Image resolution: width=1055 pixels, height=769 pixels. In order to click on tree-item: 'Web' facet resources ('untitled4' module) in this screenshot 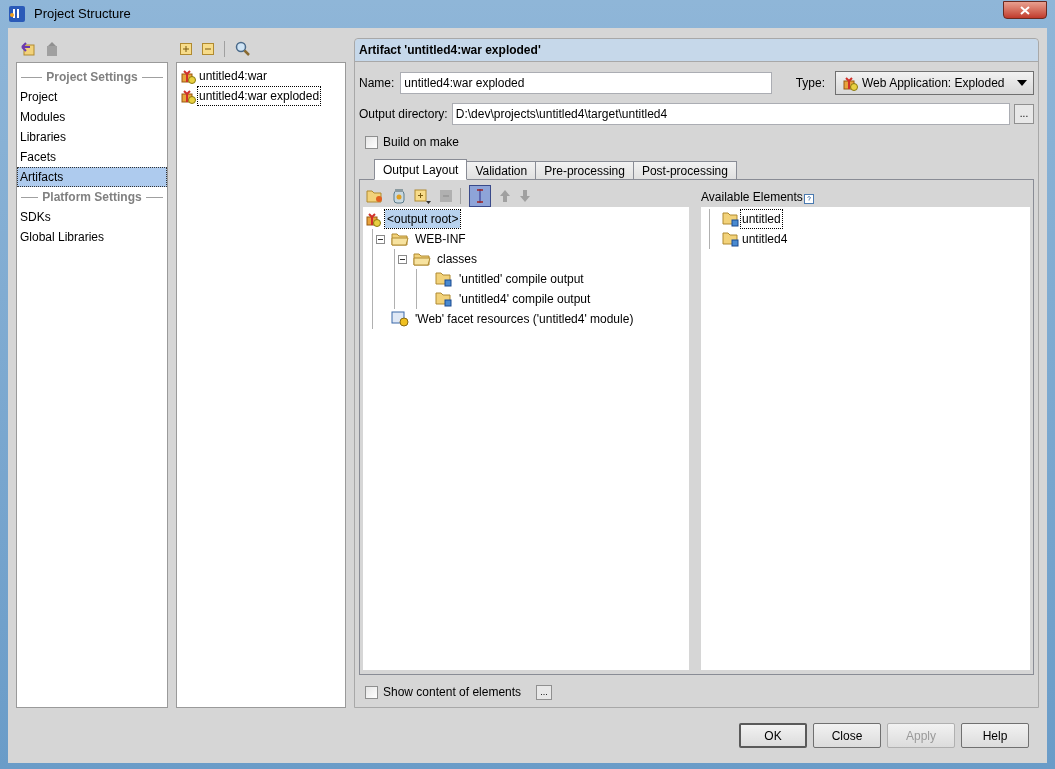, I will do `click(524, 319)`.